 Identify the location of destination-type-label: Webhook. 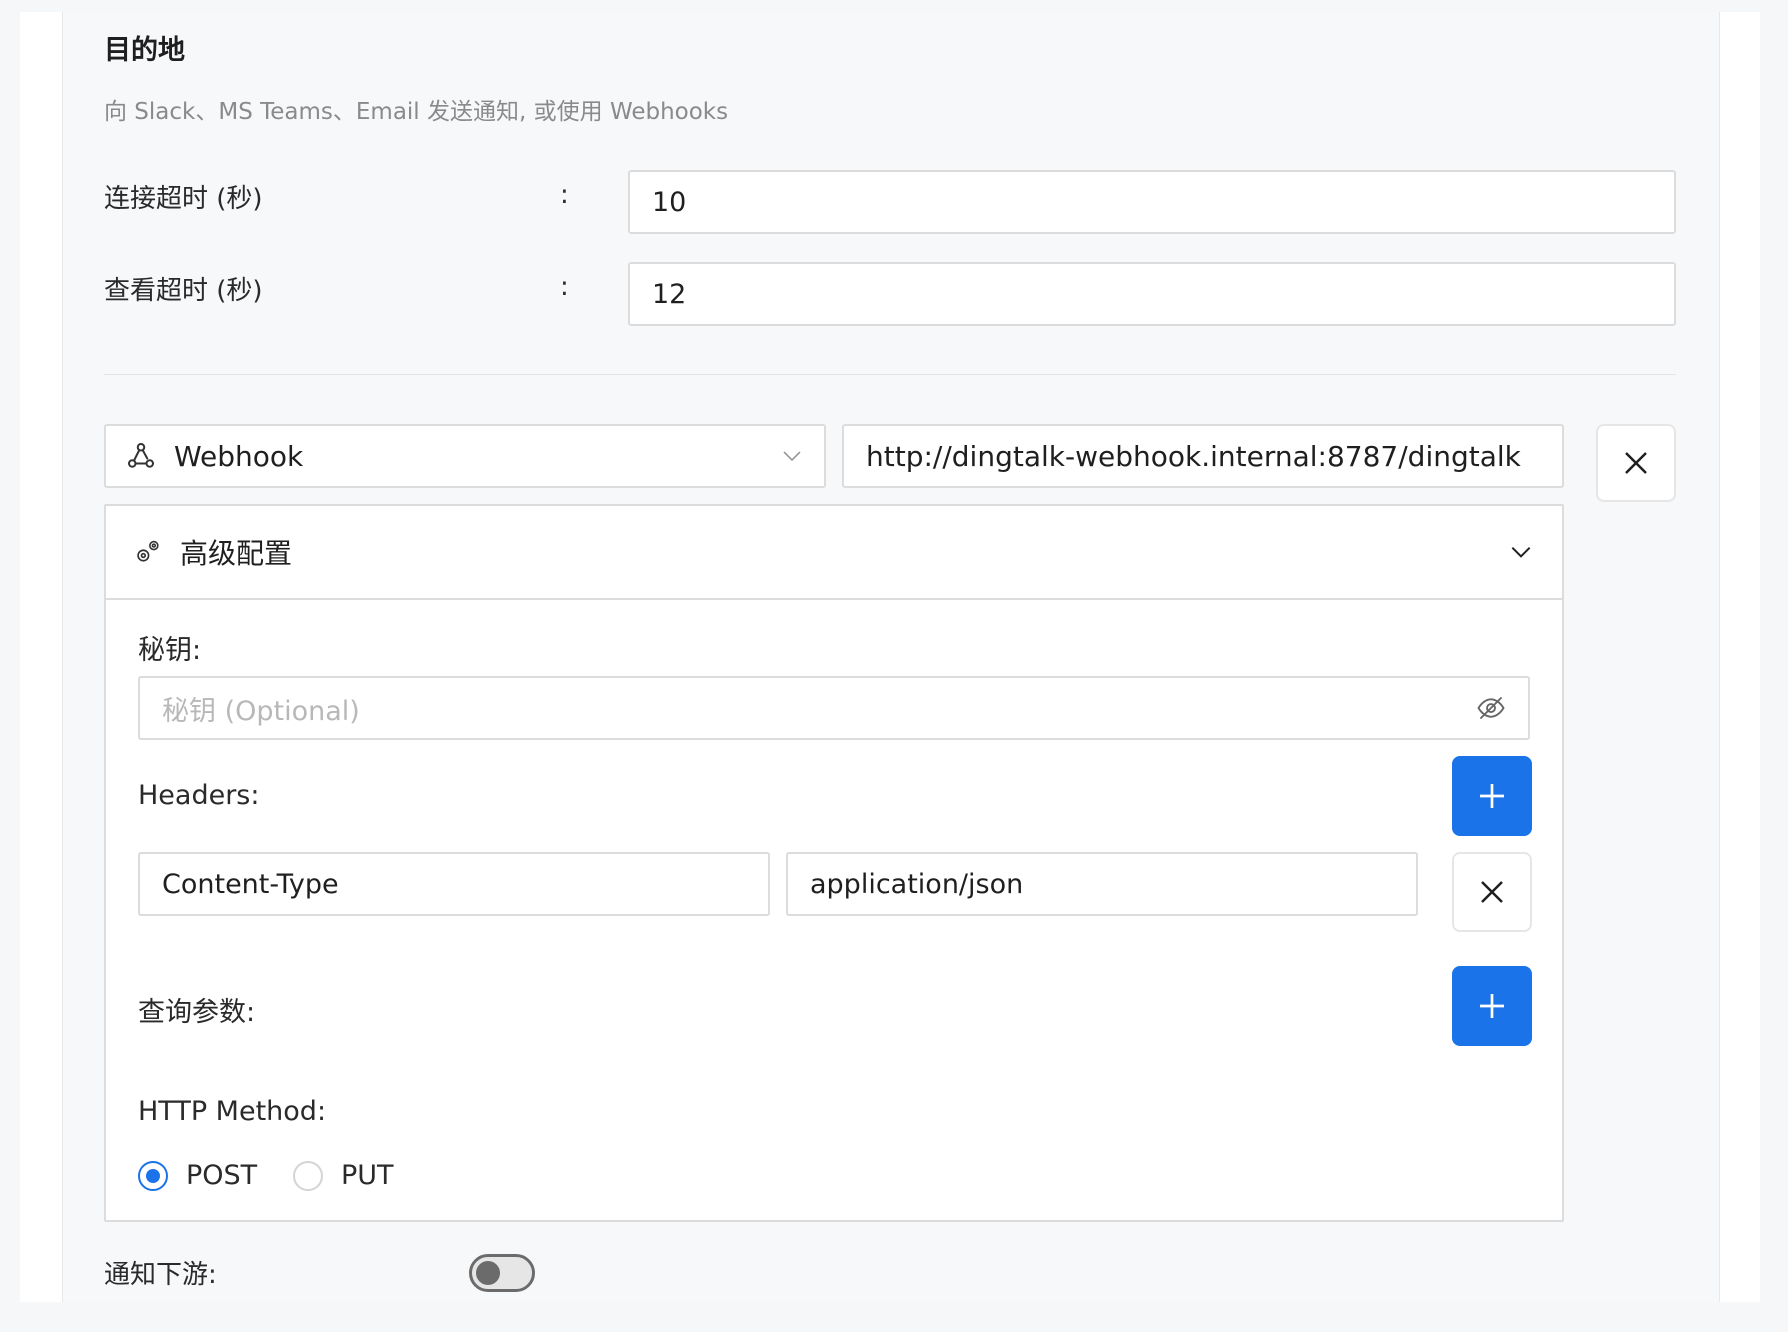
(239, 456).